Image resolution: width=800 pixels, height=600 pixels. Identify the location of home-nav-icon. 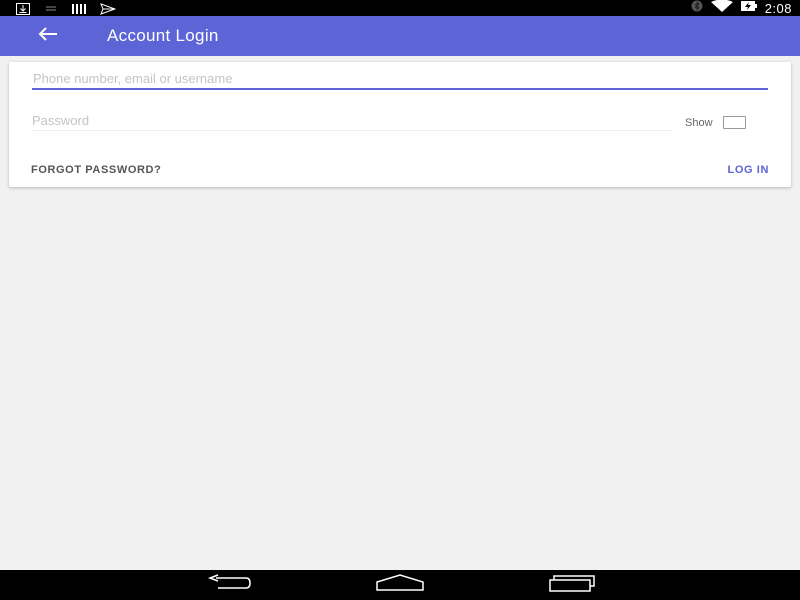
(400, 585).